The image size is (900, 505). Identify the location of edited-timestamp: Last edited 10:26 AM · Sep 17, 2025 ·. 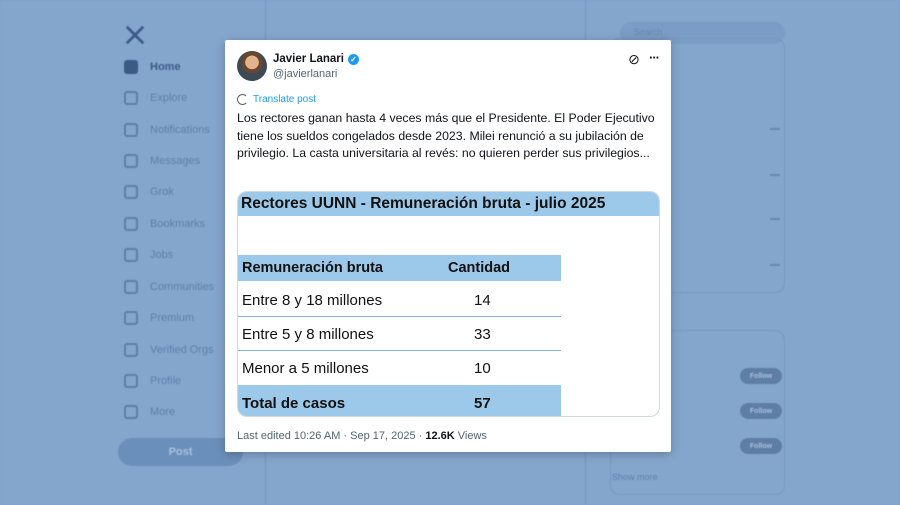
(331, 436).